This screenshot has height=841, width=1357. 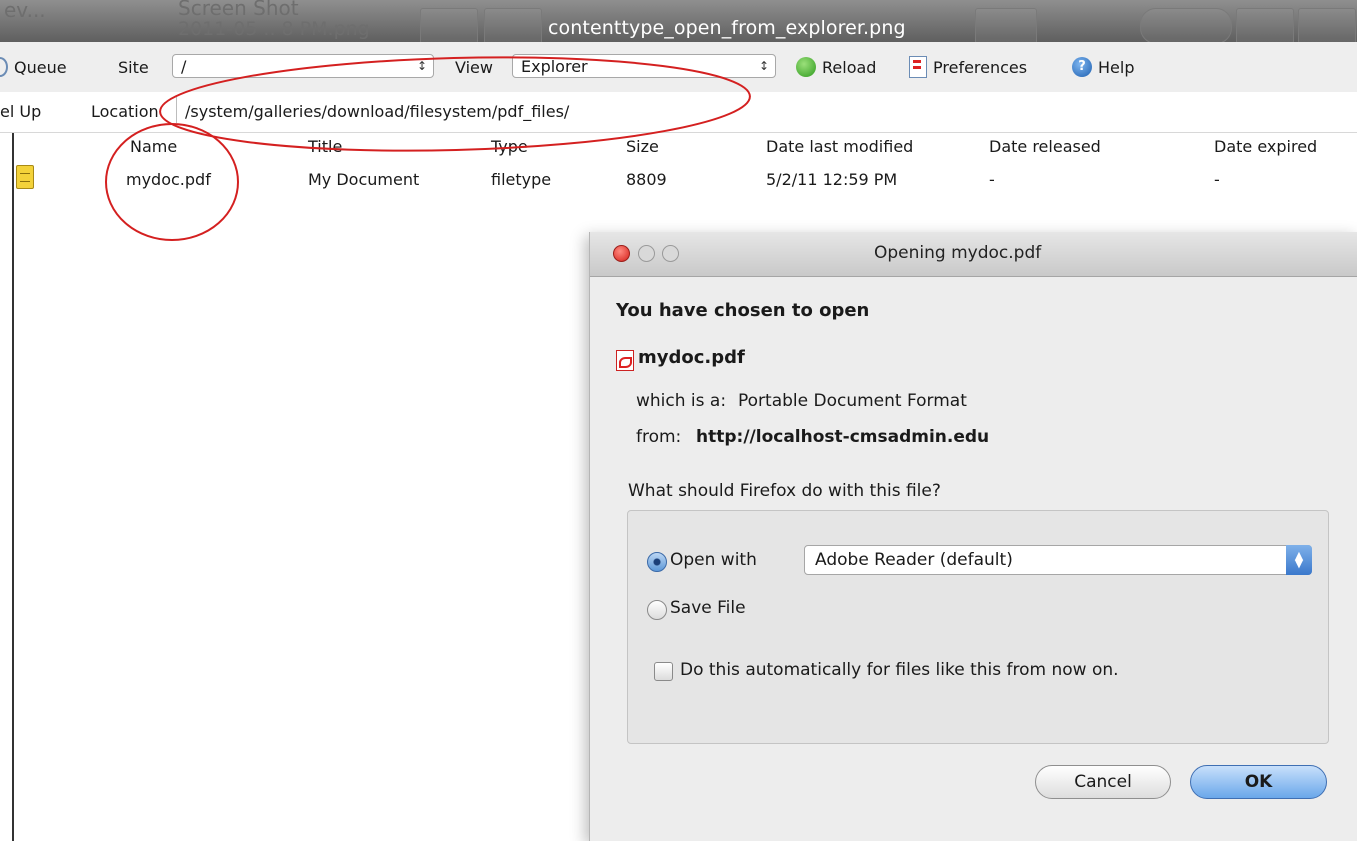 I want to click on cell-title: My Document, so click(x=364, y=179).